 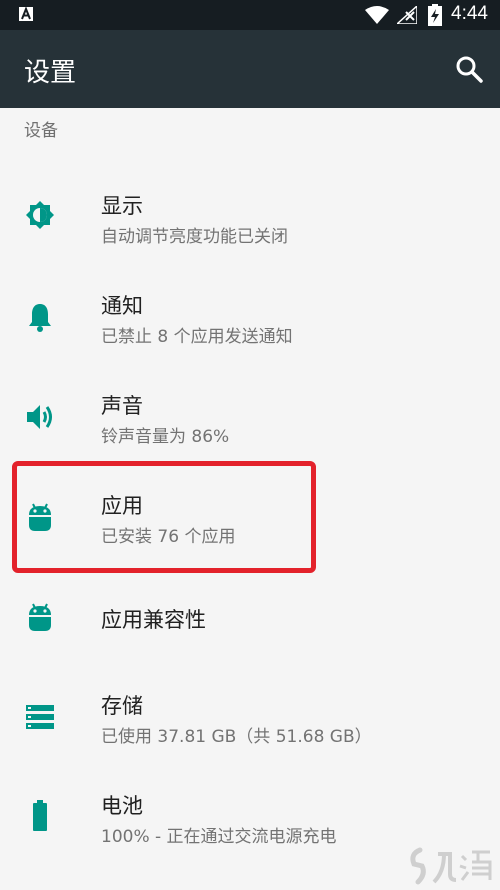 I want to click on settings-item-summary: 已禁止 8 个应用发送通知, so click(x=197, y=337).